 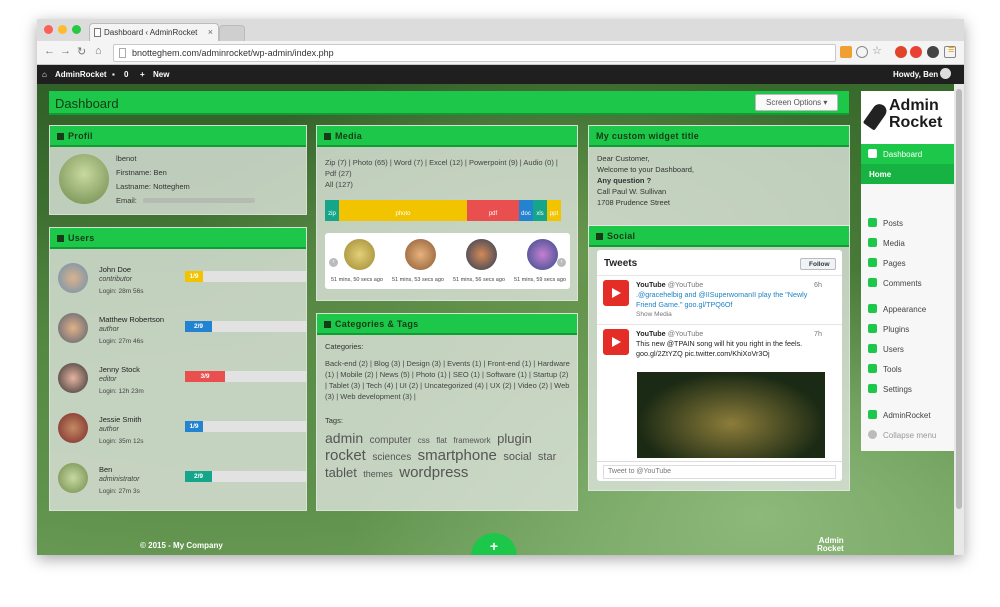 I want to click on tag-link: flat, so click(x=441, y=440).